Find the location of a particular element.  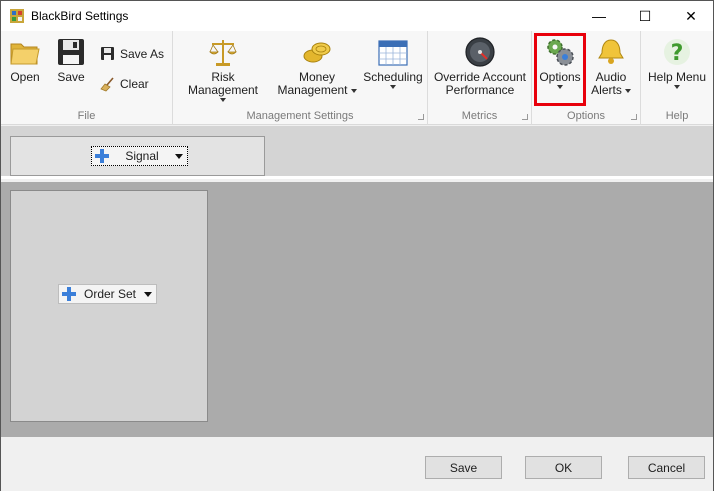

money-management-label-line2: Management is located at coordinates (317, 90).